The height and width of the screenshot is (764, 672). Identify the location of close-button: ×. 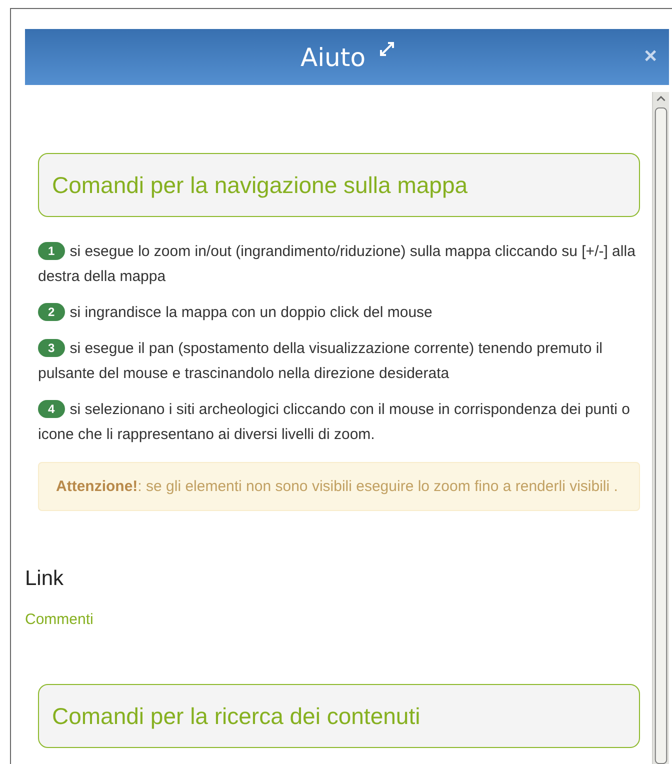
(650, 56).